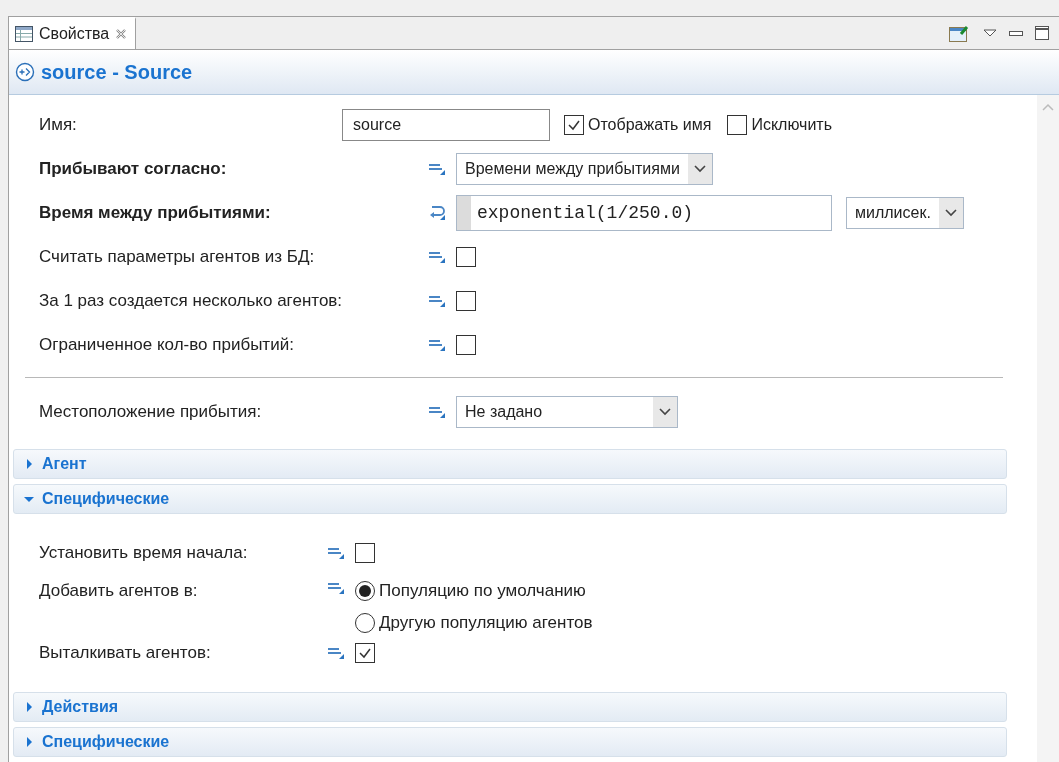 The width and height of the screenshot is (1059, 762). Describe the element at coordinates (446, 125) in the screenshot. I see `name-field: source` at that location.